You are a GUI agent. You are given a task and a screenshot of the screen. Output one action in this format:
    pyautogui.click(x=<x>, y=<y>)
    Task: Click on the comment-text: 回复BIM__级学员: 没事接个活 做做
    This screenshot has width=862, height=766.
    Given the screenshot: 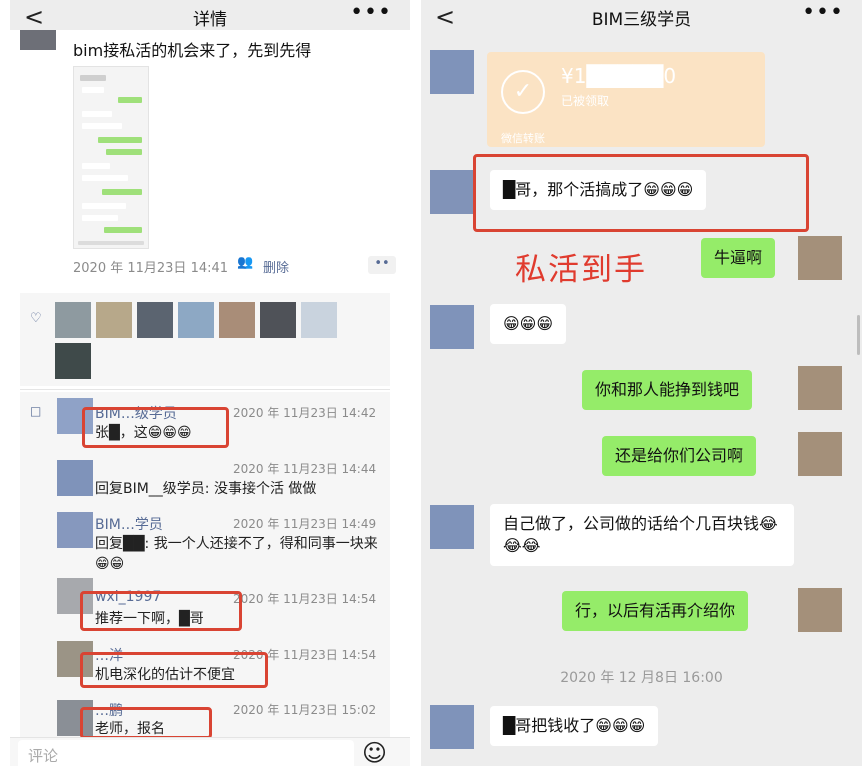 What is the action you would take?
    pyautogui.click(x=237, y=489)
    